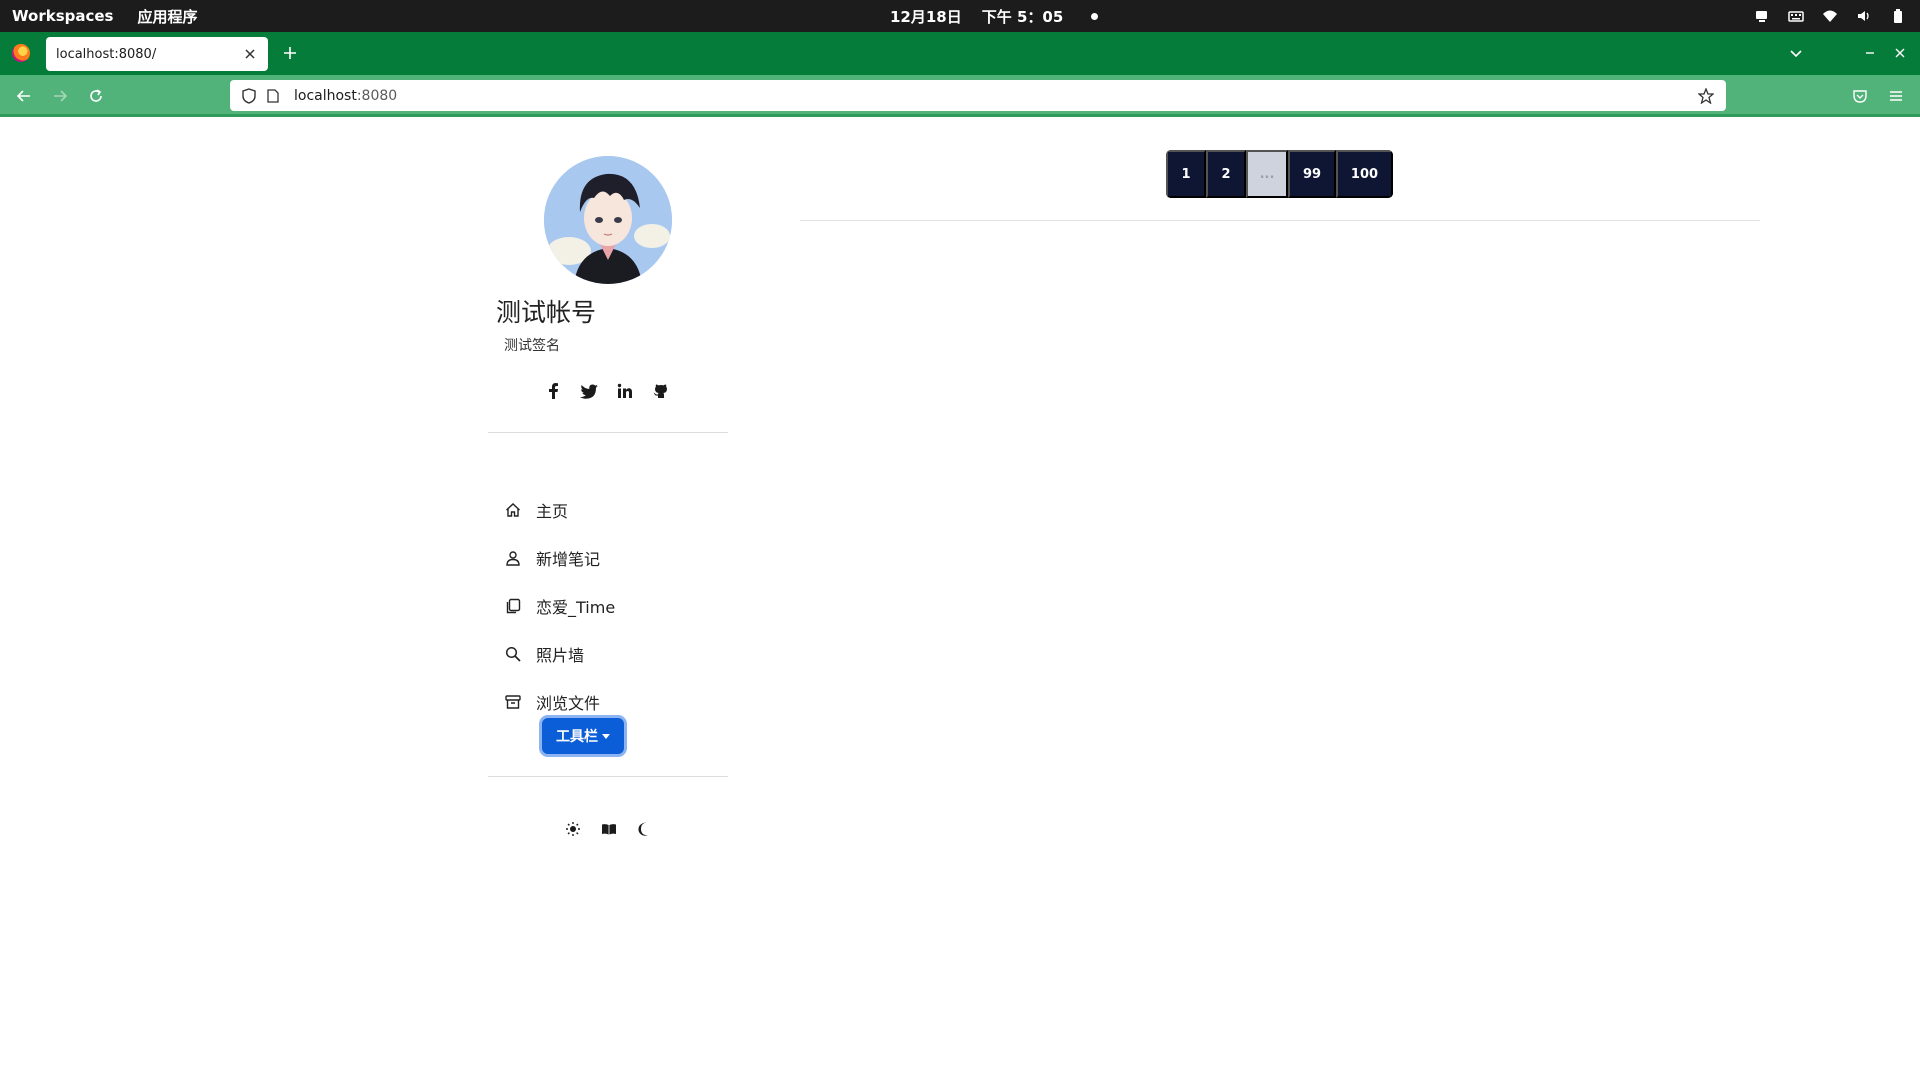  Describe the element at coordinates (532, 346) in the screenshot. I see `profile-signature: 测试签名` at that location.